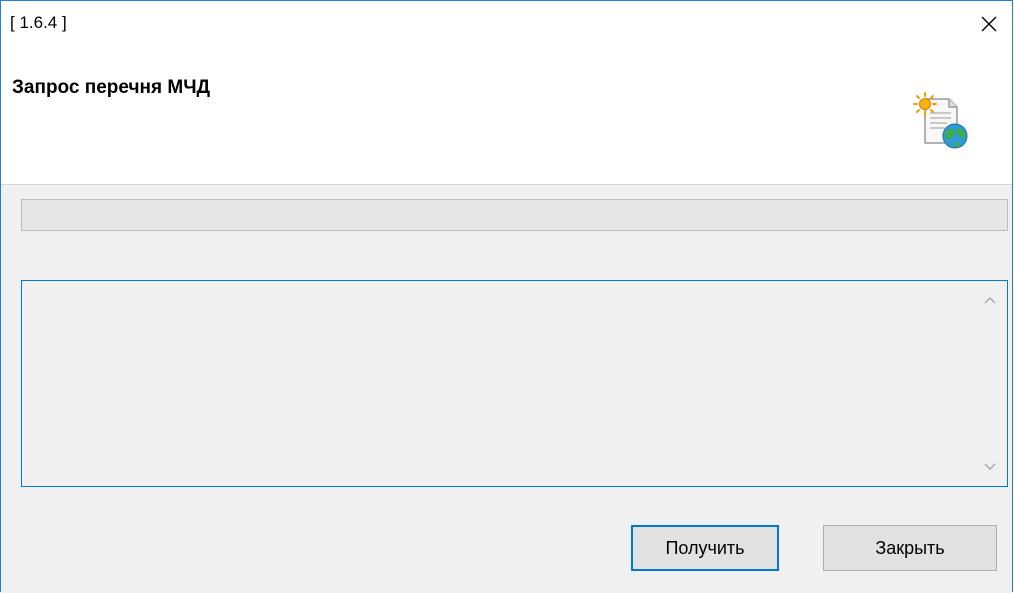 The width and height of the screenshot is (1014, 593). Describe the element at coordinates (940, 120) in the screenshot. I see `document-globe-icon` at that location.